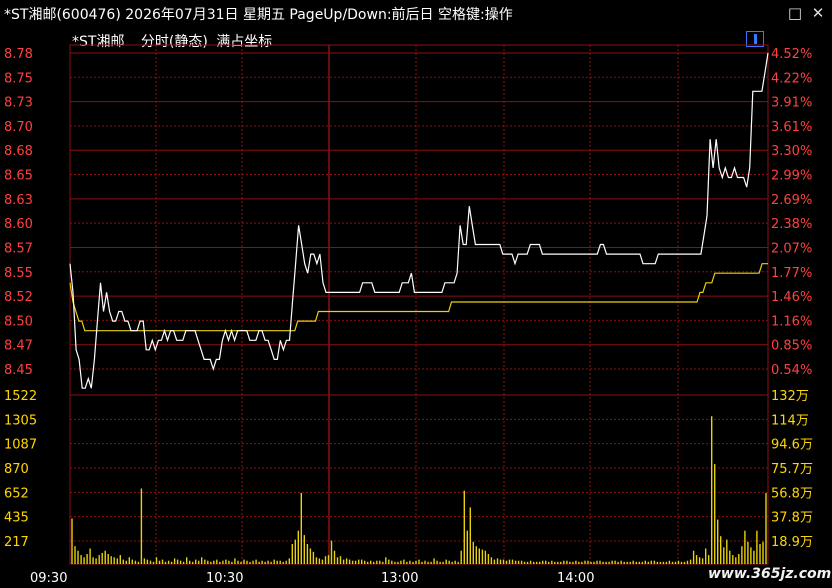  What do you see at coordinates (792, 542) in the screenshot?
I see `volume-right-tick-label: 18.9万` at bounding box center [792, 542].